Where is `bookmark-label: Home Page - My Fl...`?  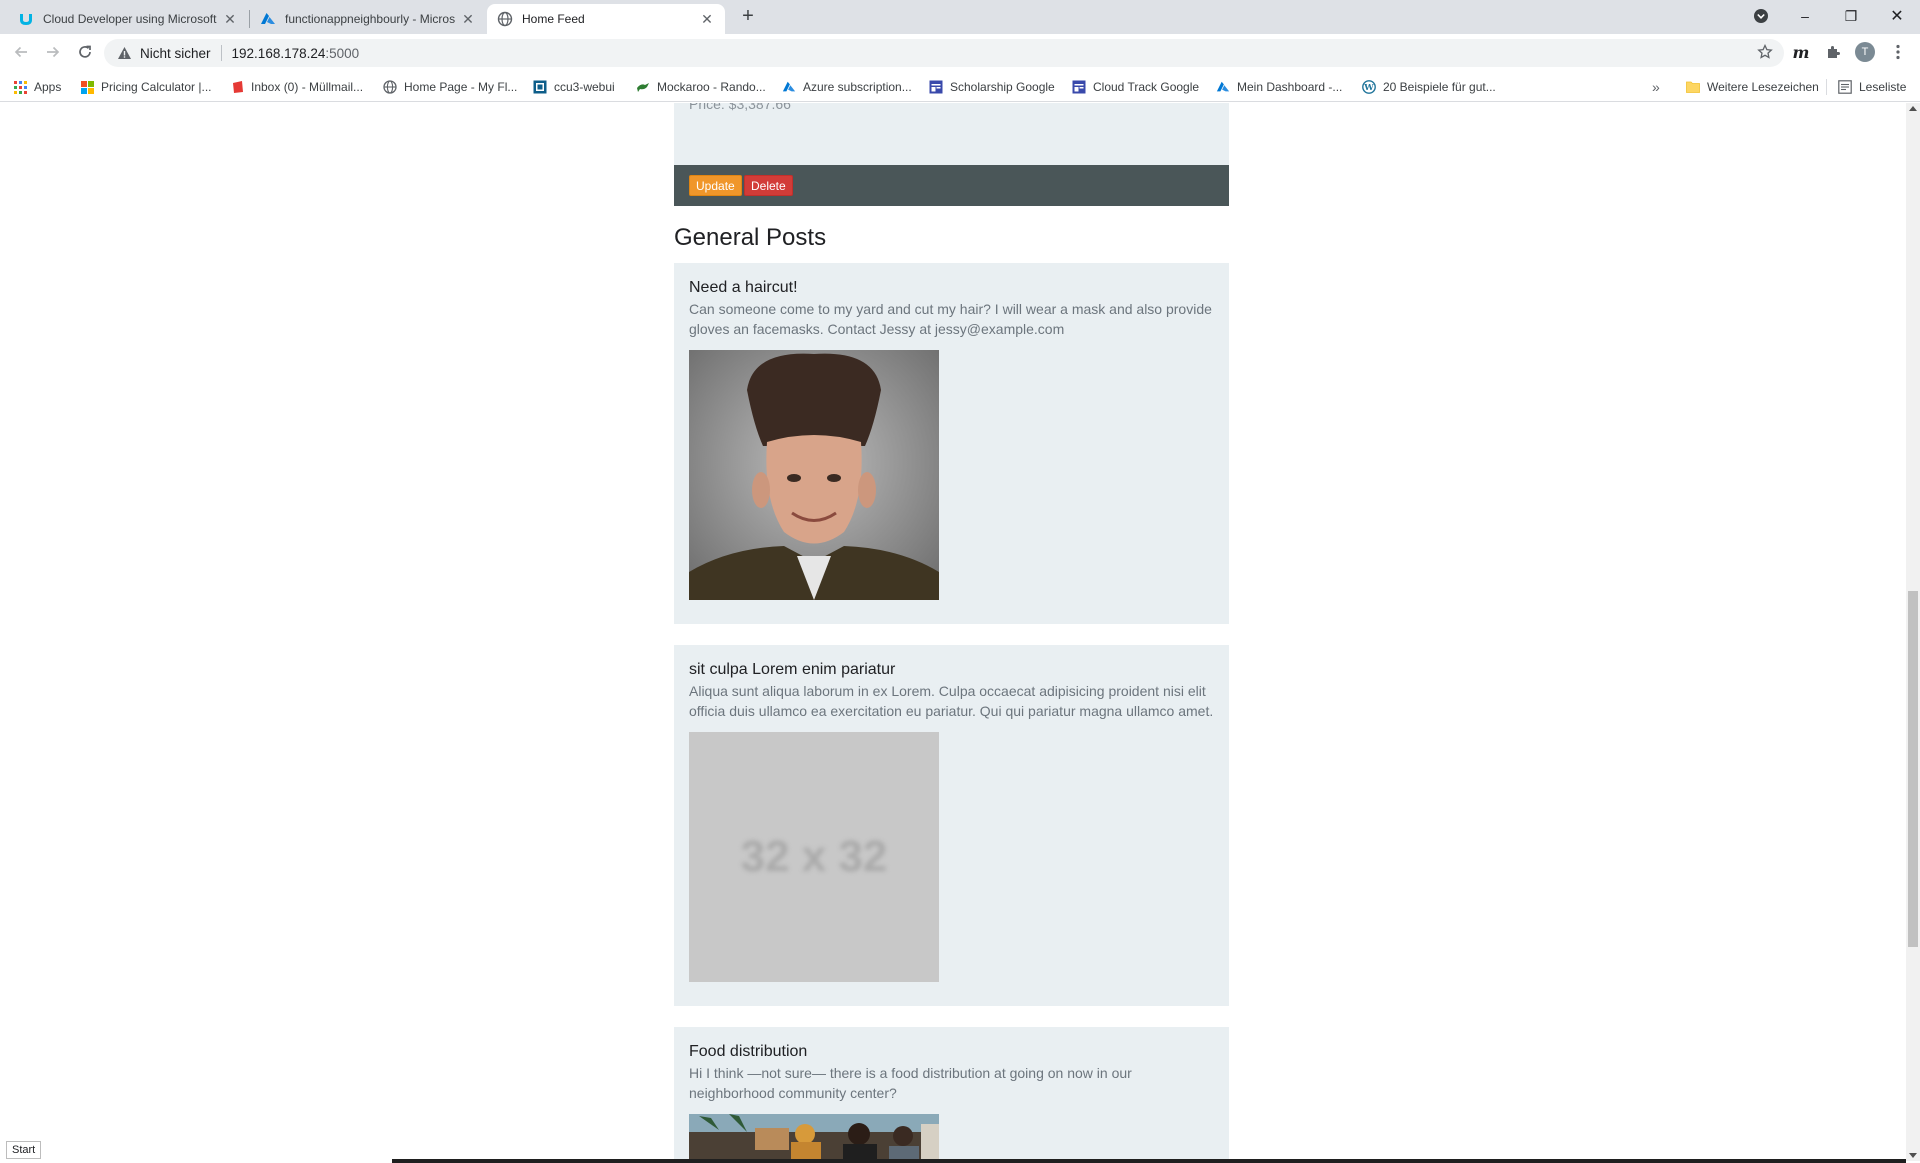 bookmark-label: Home Page - My Fl... is located at coordinates (461, 87).